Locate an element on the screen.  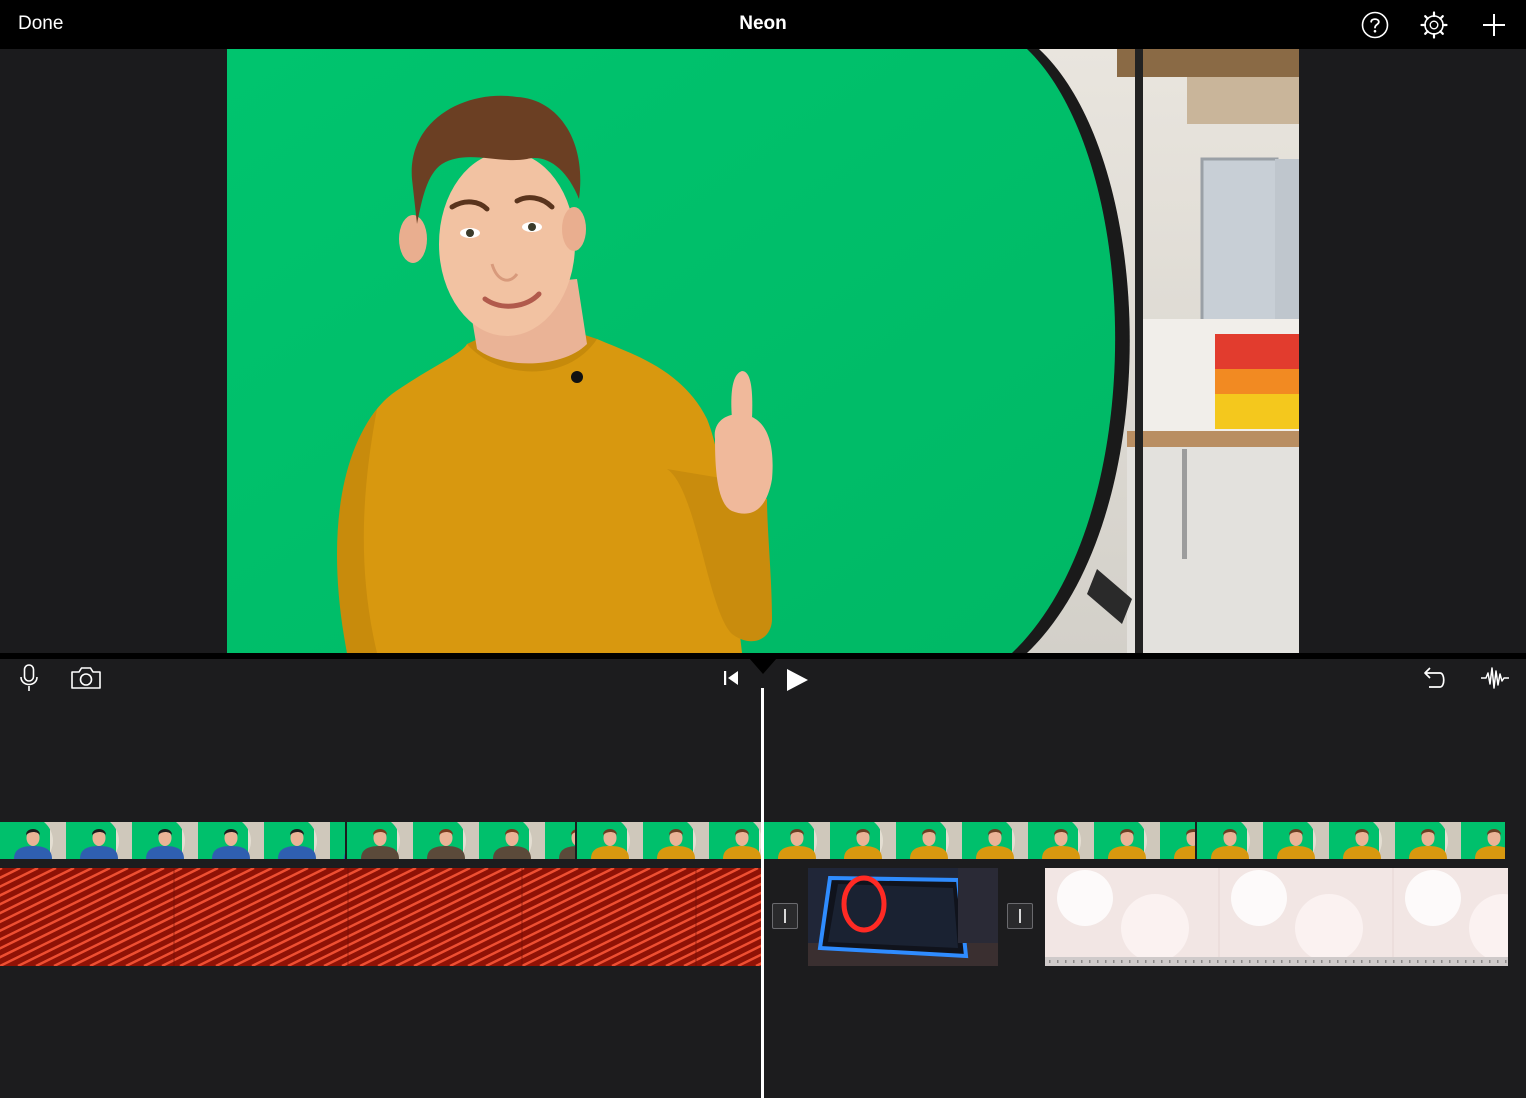
skip-to-start-icon is located at coordinates (731, 678).